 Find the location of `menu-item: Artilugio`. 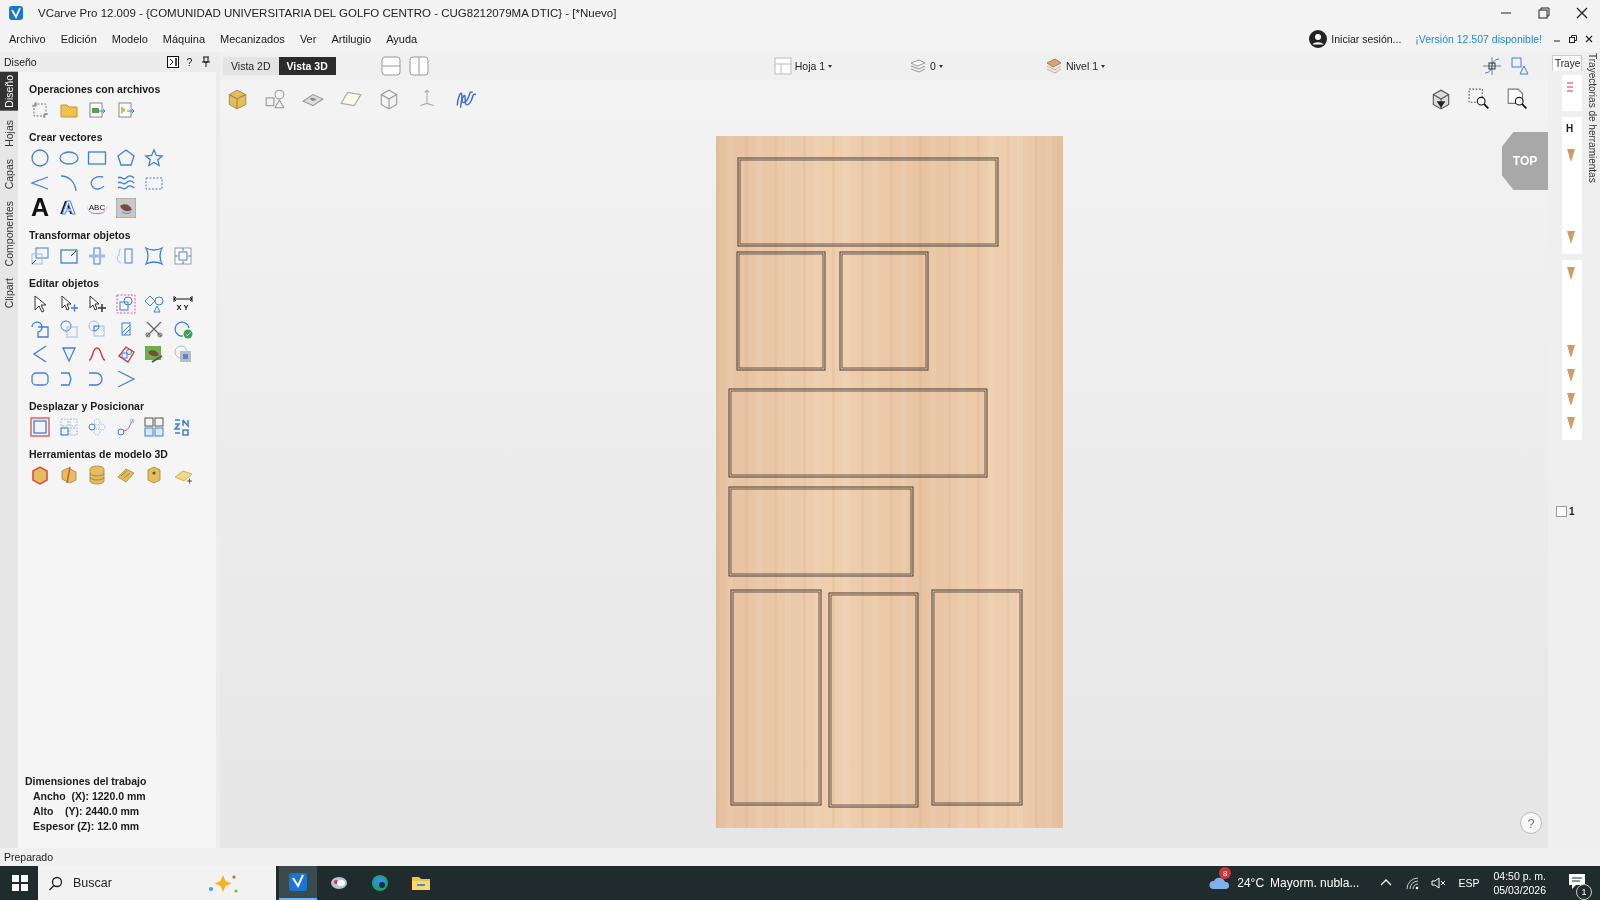

menu-item: Artilugio is located at coordinates (351, 39).